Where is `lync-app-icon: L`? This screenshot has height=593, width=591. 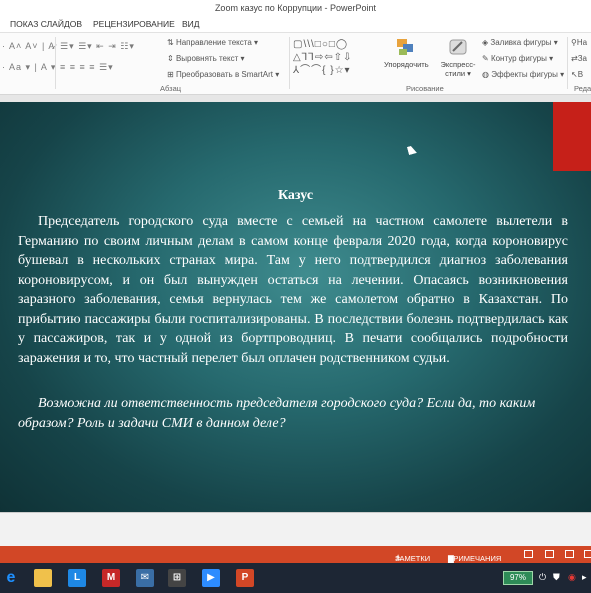 lync-app-icon: L is located at coordinates (77, 578).